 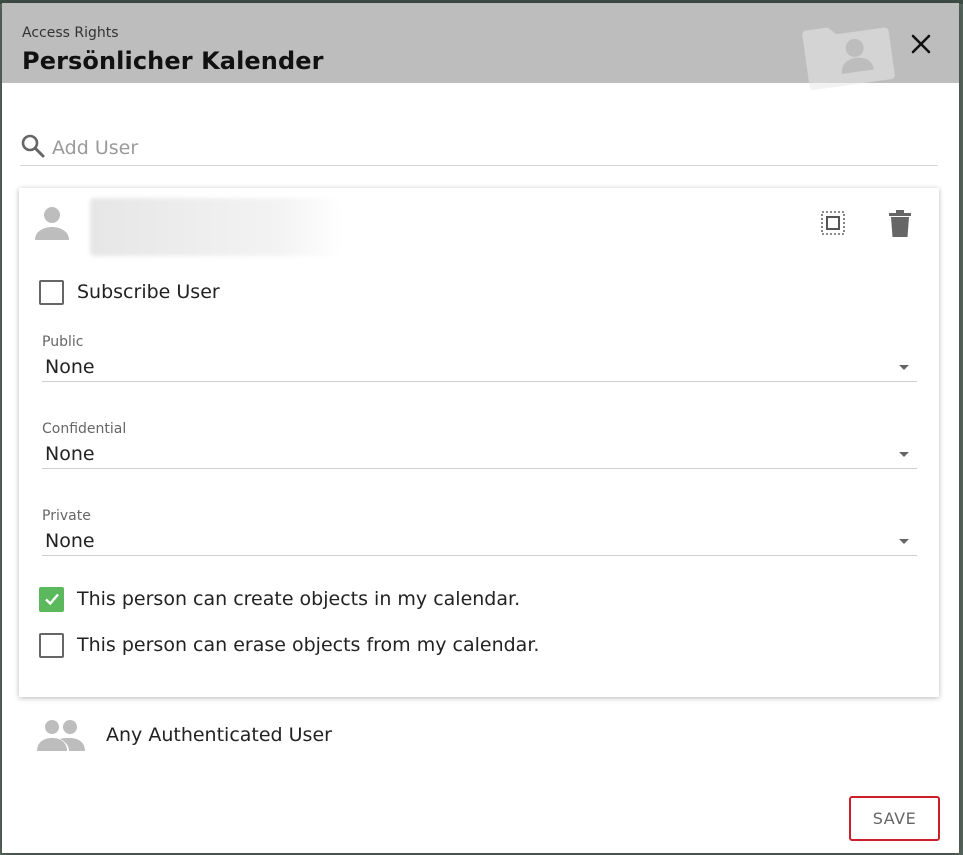 I want to click on subscribe-user-checkbox: Subscribe User, so click(x=129, y=292).